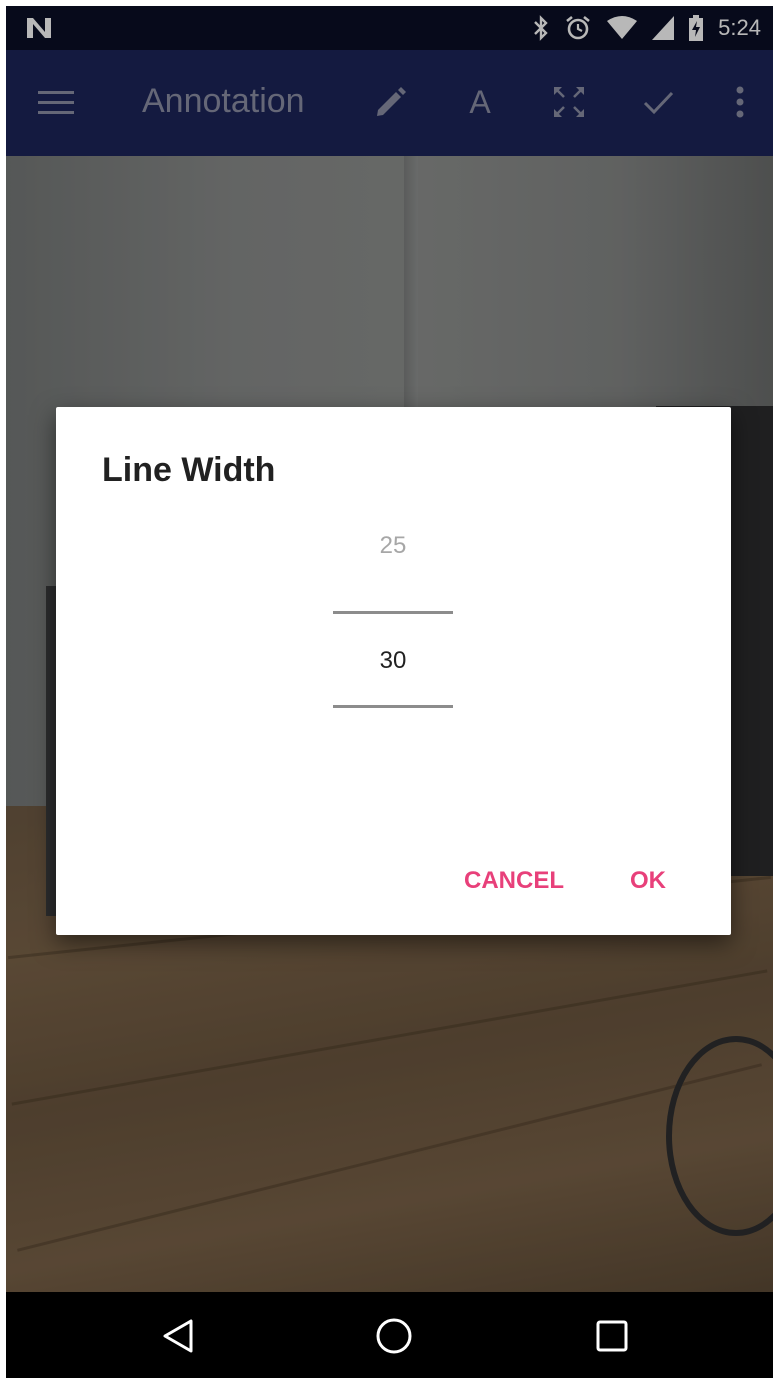 Image resolution: width=773 pixels, height=1378 pixels. I want to click on cancel-button: CANCEL, so click(514, 881).